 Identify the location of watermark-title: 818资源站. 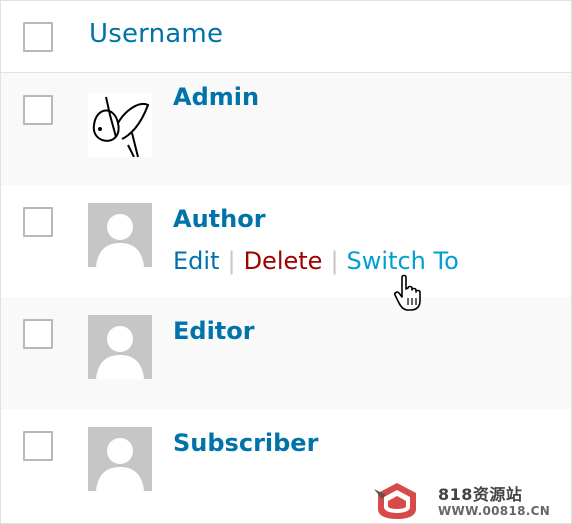
(480, 494).